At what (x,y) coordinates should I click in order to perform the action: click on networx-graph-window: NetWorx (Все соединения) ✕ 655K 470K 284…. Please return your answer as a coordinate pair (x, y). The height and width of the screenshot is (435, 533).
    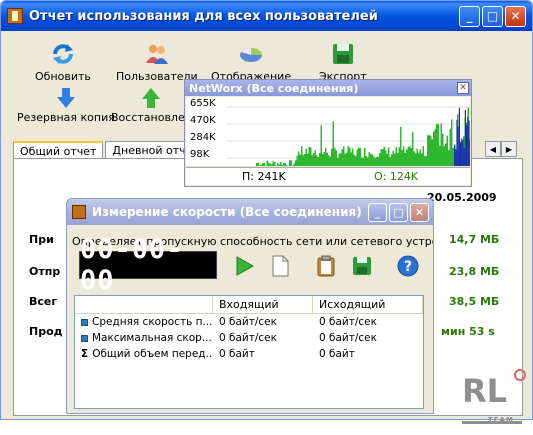
    Looking at the image, I should click on (328, 133).